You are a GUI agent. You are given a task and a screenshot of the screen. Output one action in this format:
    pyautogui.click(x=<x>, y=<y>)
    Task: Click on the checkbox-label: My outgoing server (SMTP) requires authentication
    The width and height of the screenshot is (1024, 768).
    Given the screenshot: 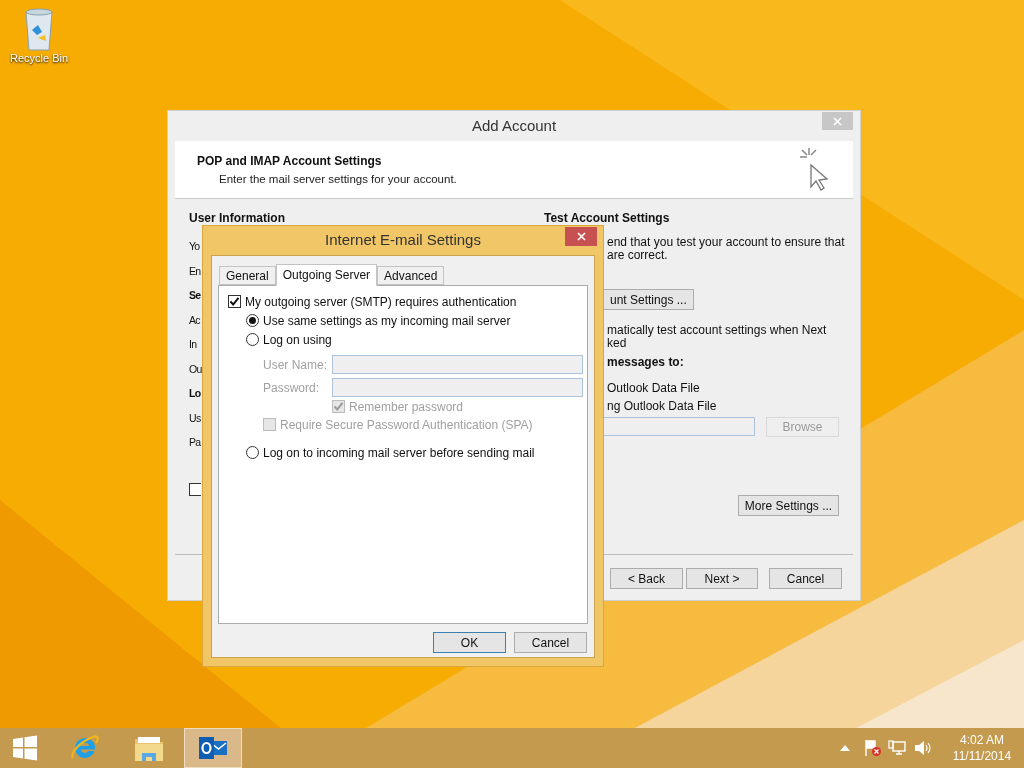 What is the action you would take?
    pyautogui.click(x=381, y=302)
    